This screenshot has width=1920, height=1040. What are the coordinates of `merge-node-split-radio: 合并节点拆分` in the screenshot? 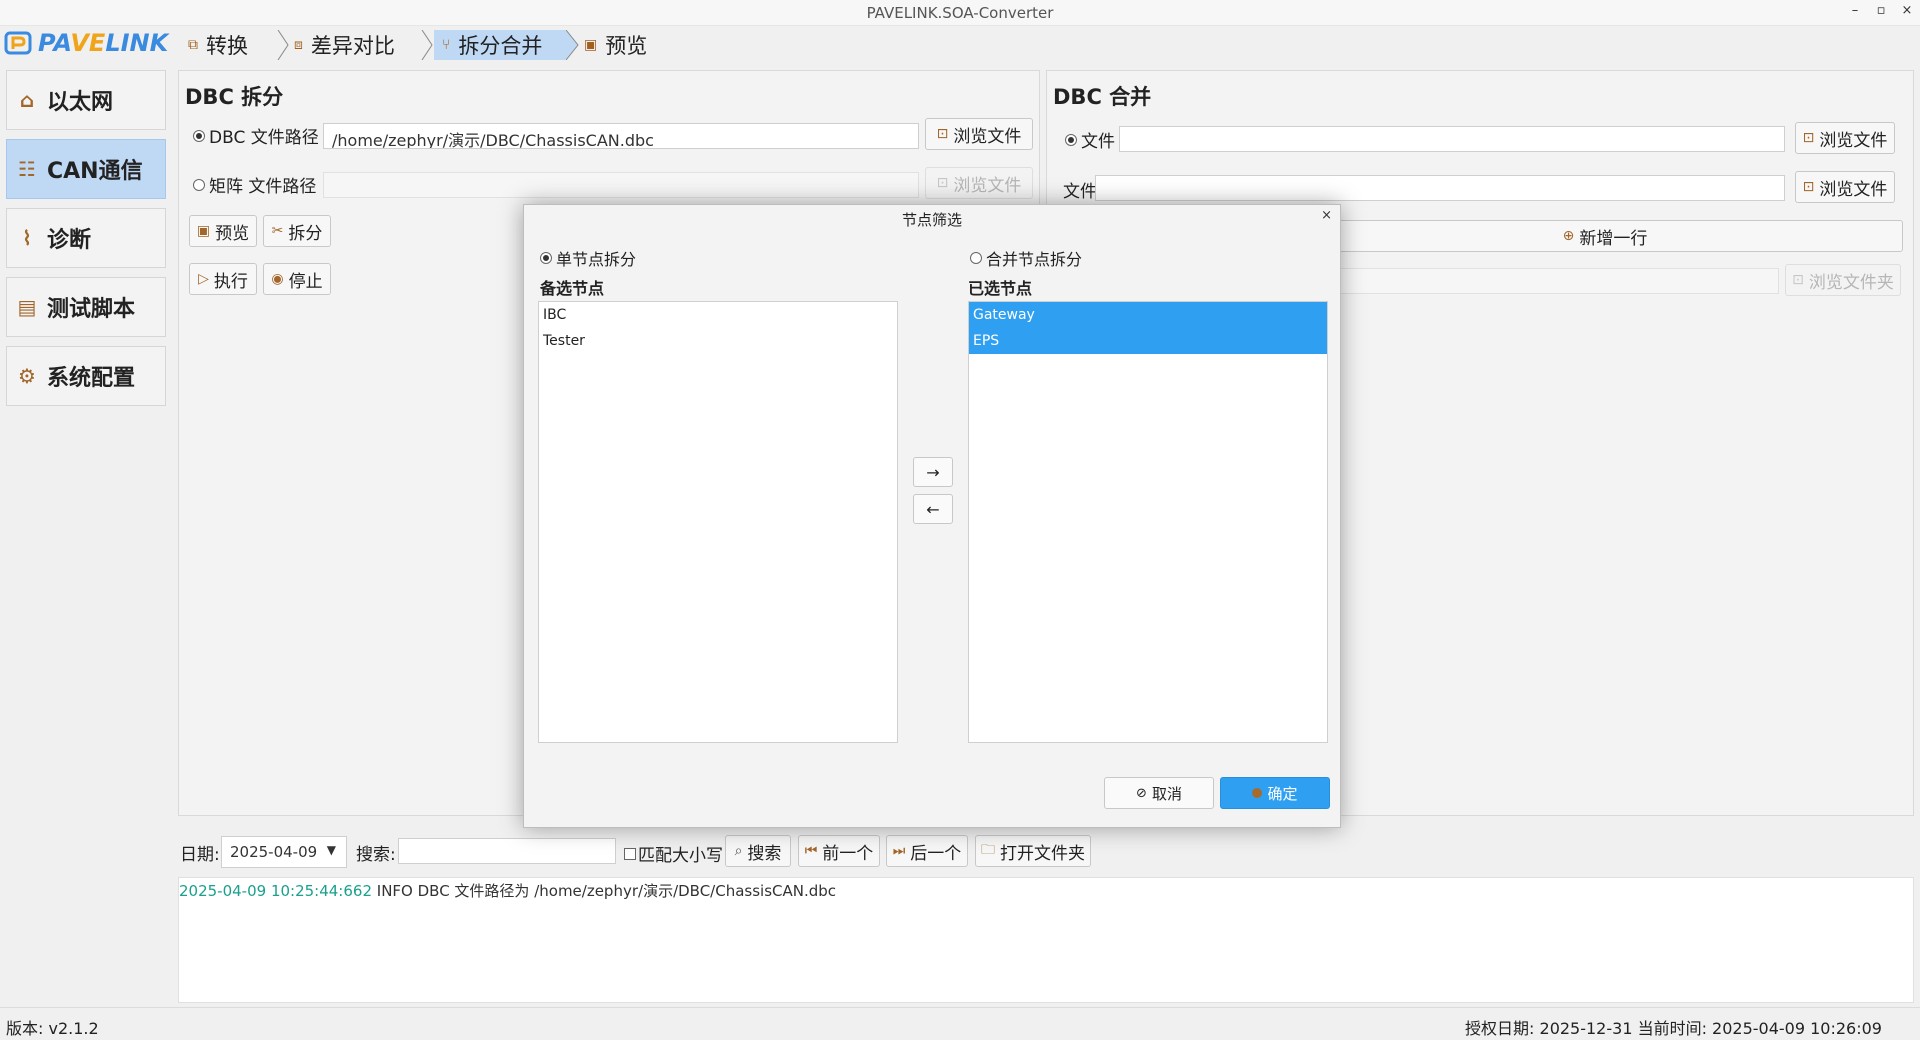 It's located at (1026, 258).